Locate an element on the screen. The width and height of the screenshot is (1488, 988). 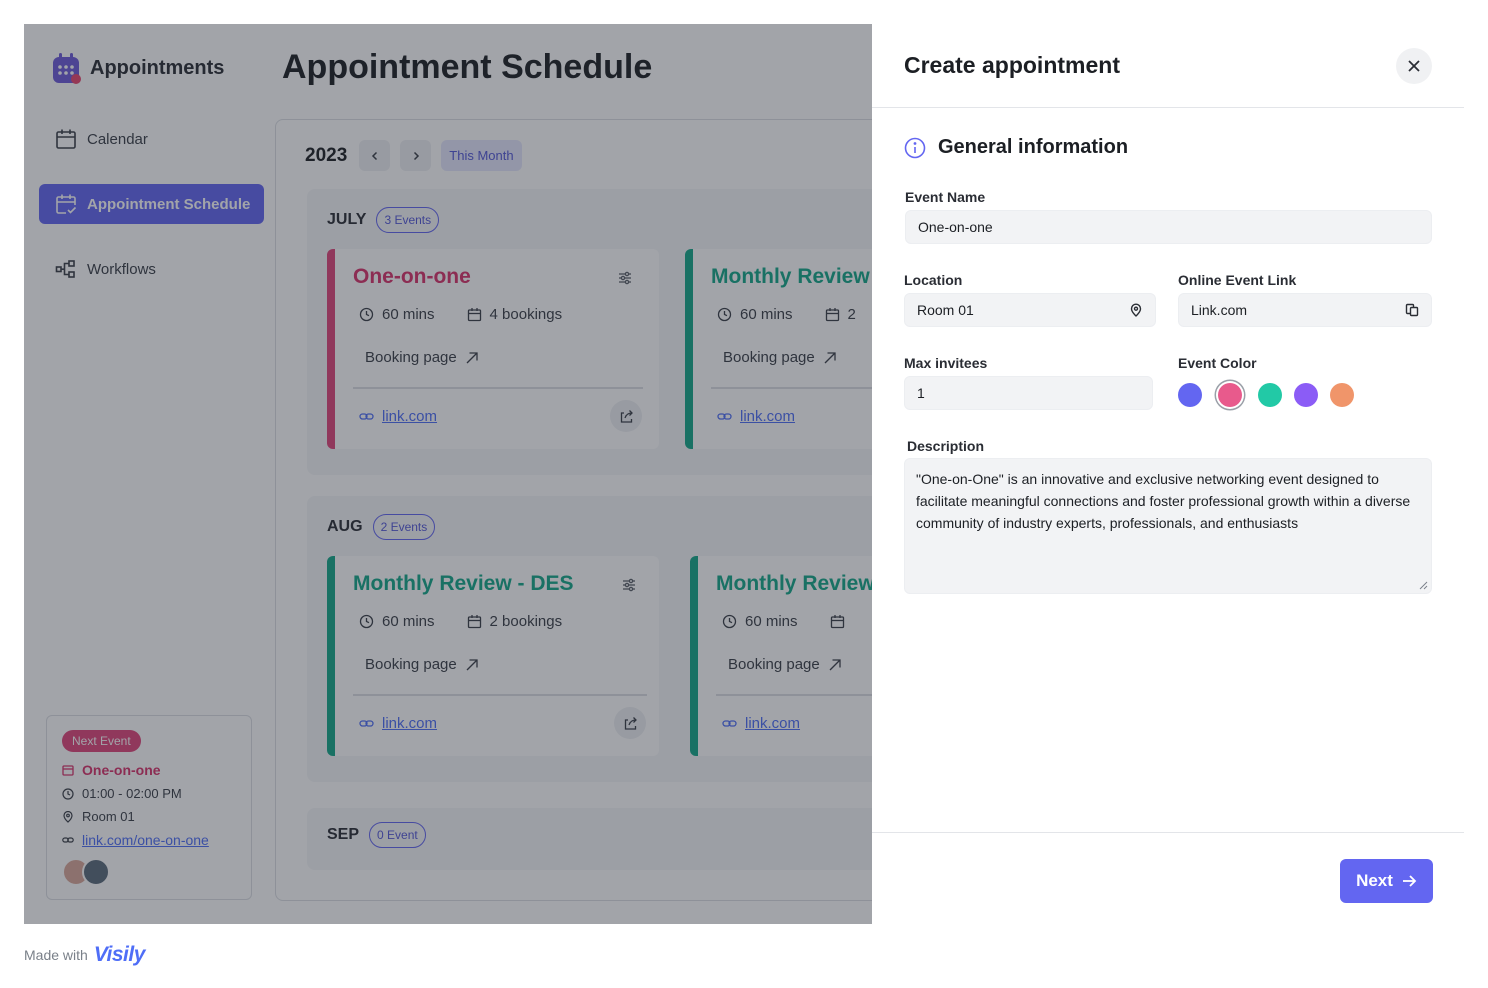
next-event-title-row: One-on-one is located at coordinates (149, 770).